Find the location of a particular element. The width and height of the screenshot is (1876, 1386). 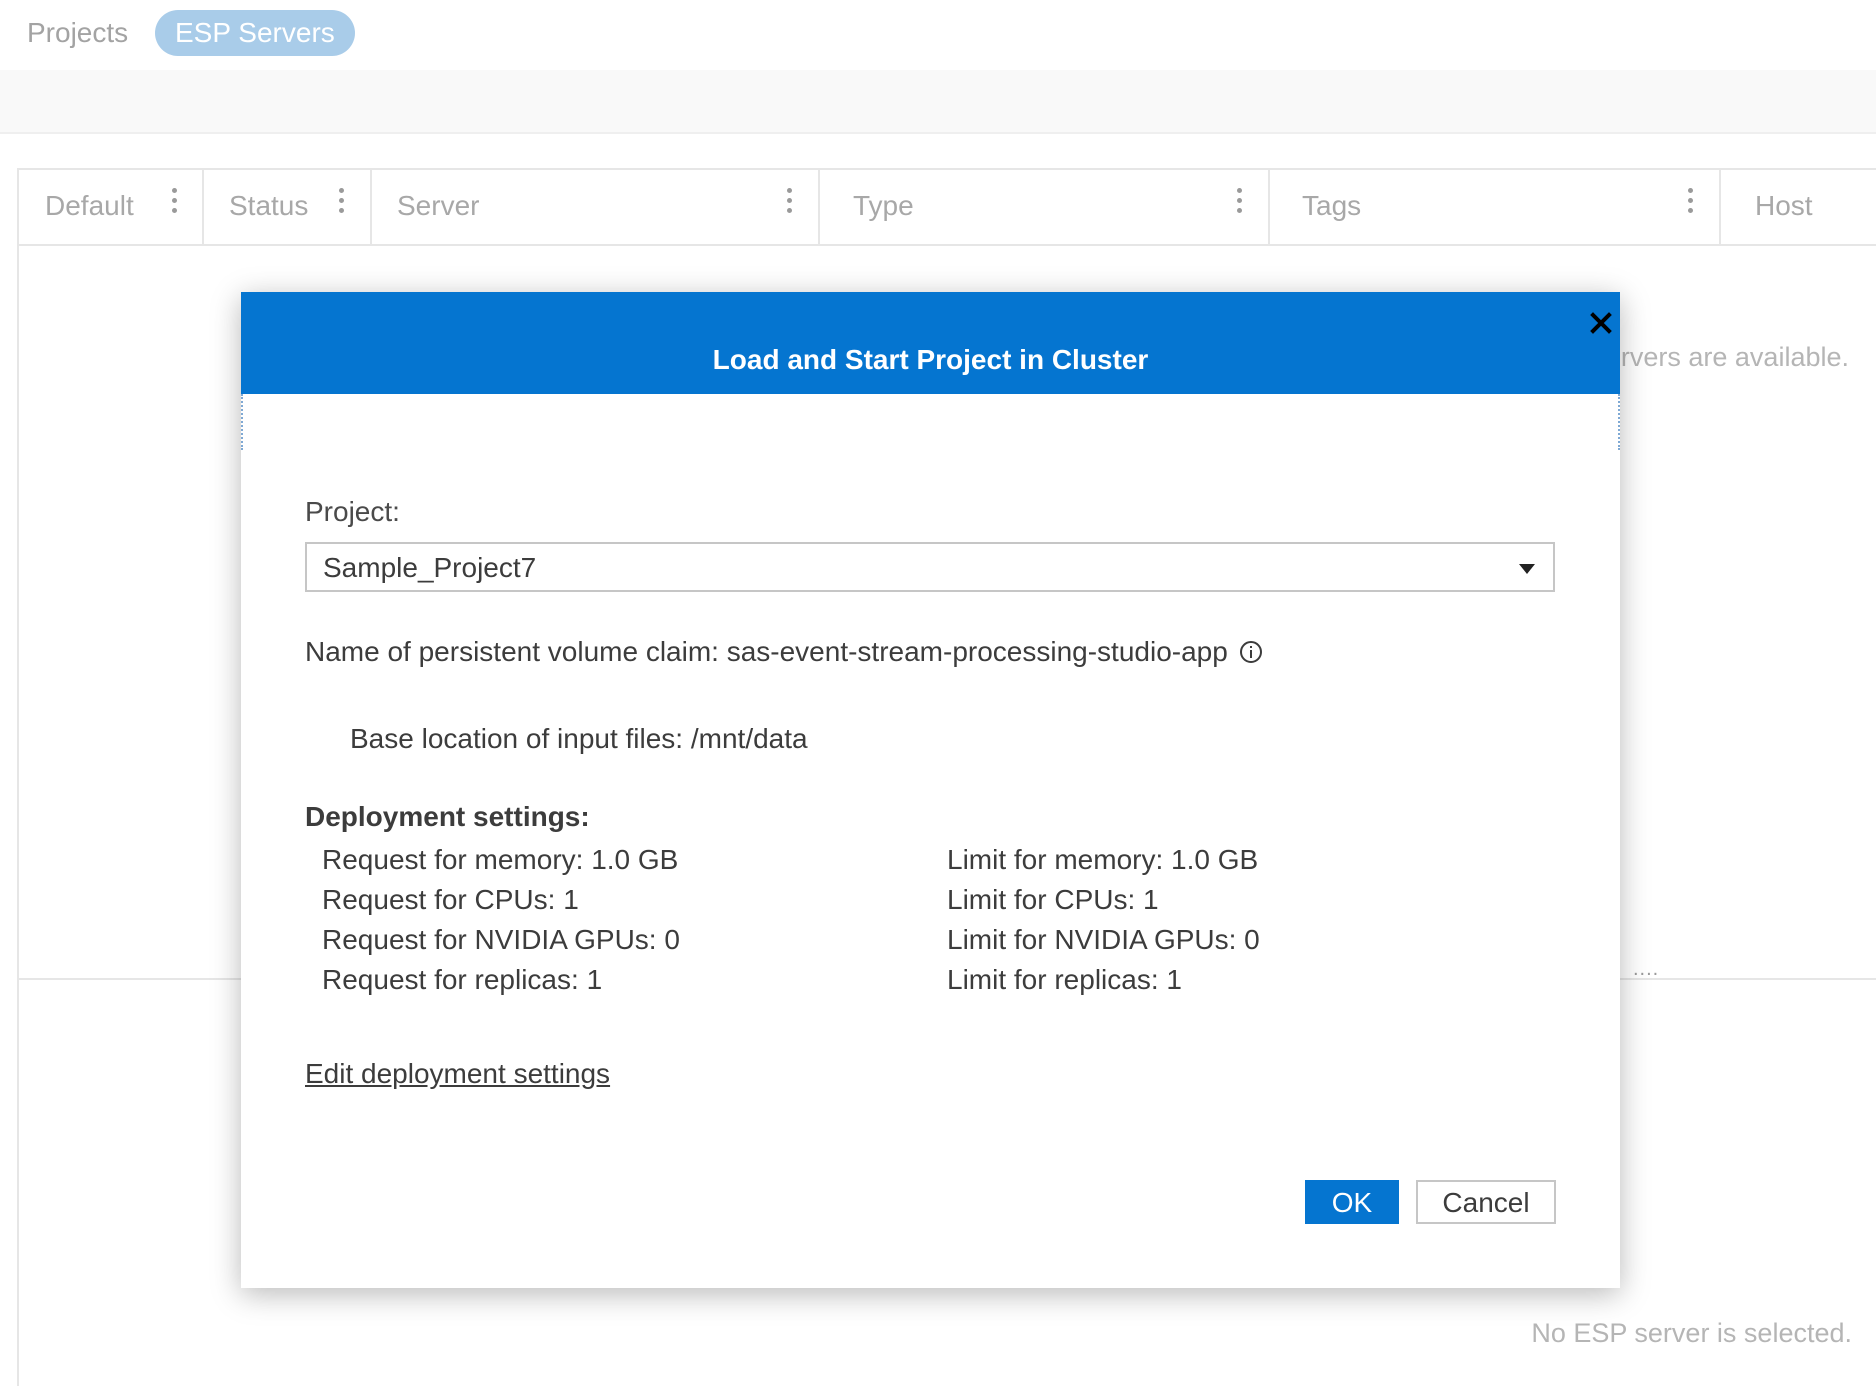

table-header: Default Status Server Type Tags Host is located at coordinates (947, 208).